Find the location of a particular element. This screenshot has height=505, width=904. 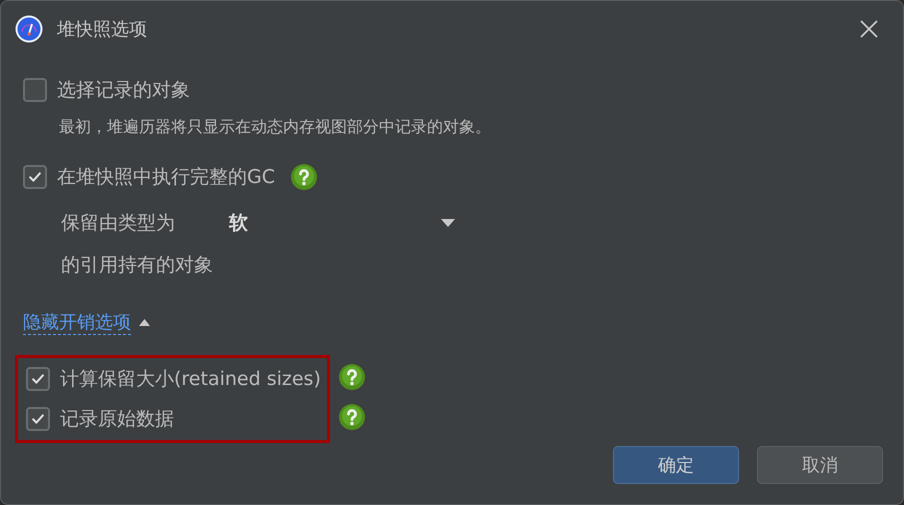

ok-button: 确定 is located at coordinates (676, 465).